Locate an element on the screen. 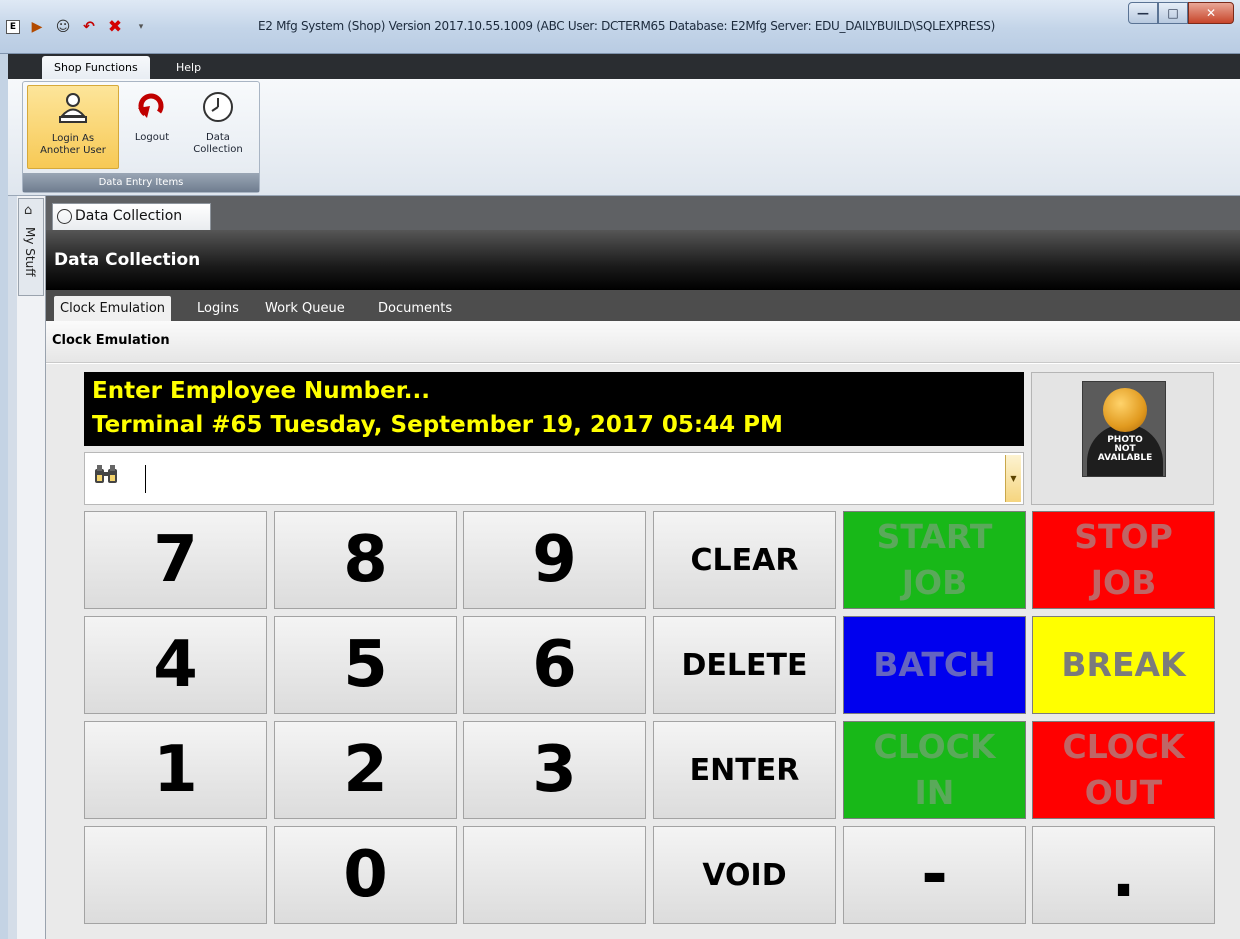 Image resolution: width=1240 pixels, height=939 pixels. logout-icon is located at coordinates (152, 107).